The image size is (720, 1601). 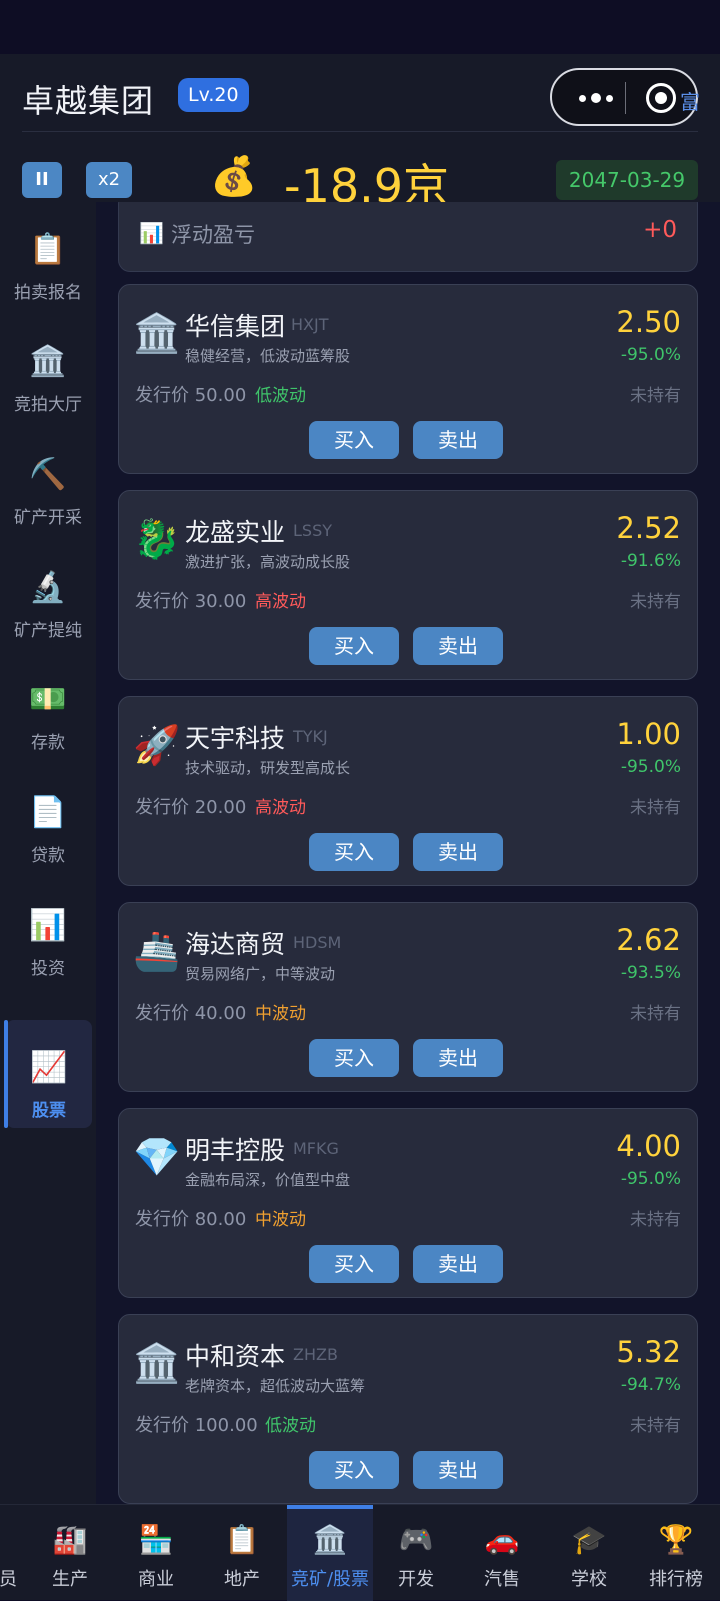 I want to click on miniprogram-capsule: 富, so click(x=625, y=97).